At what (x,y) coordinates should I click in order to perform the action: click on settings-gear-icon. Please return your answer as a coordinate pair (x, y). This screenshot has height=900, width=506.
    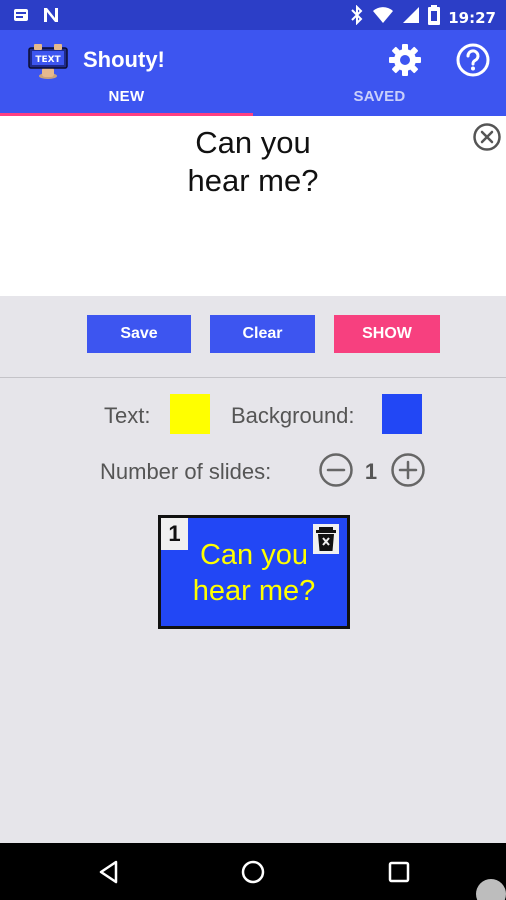
    Looking at the image, I should click on (405, 60).